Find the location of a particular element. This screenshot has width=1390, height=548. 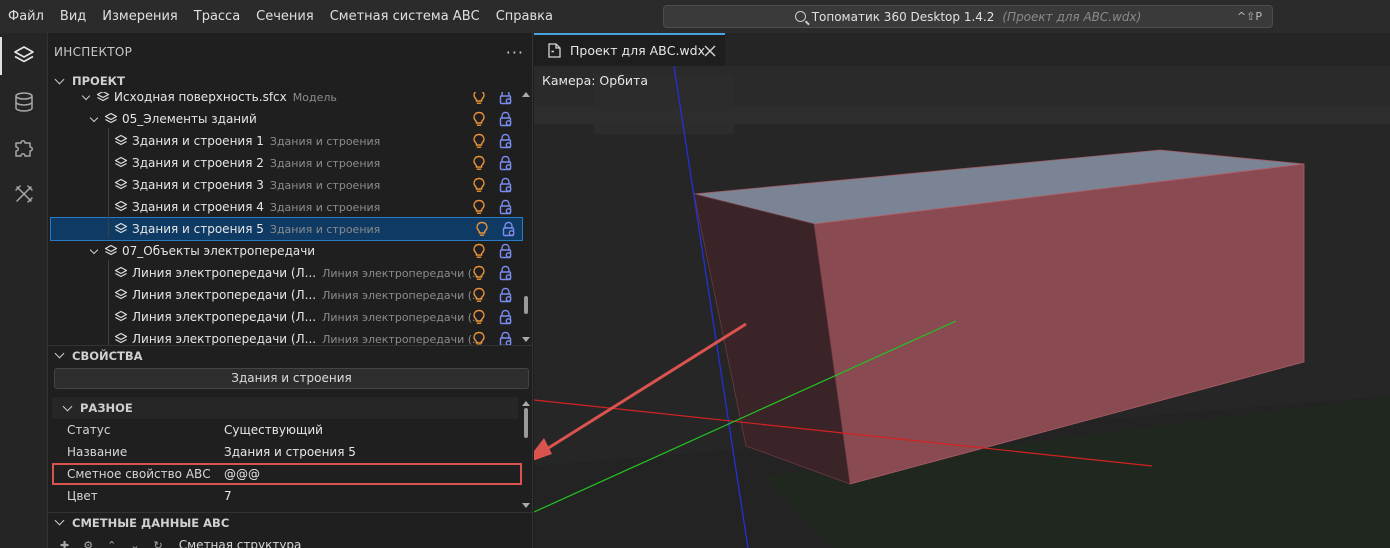

abc-toolbar: ✚ ⚙ ⌃ ⌄ ↻ Сметная структура is located at coordinates (180, 543).